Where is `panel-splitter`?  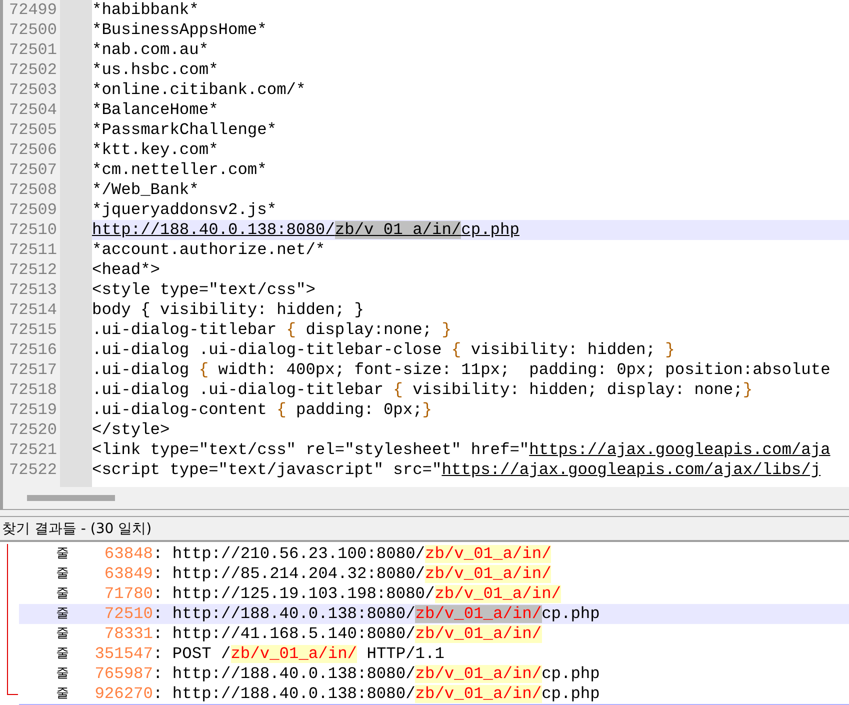 panel-splitter is located at coordinates (424, 513).